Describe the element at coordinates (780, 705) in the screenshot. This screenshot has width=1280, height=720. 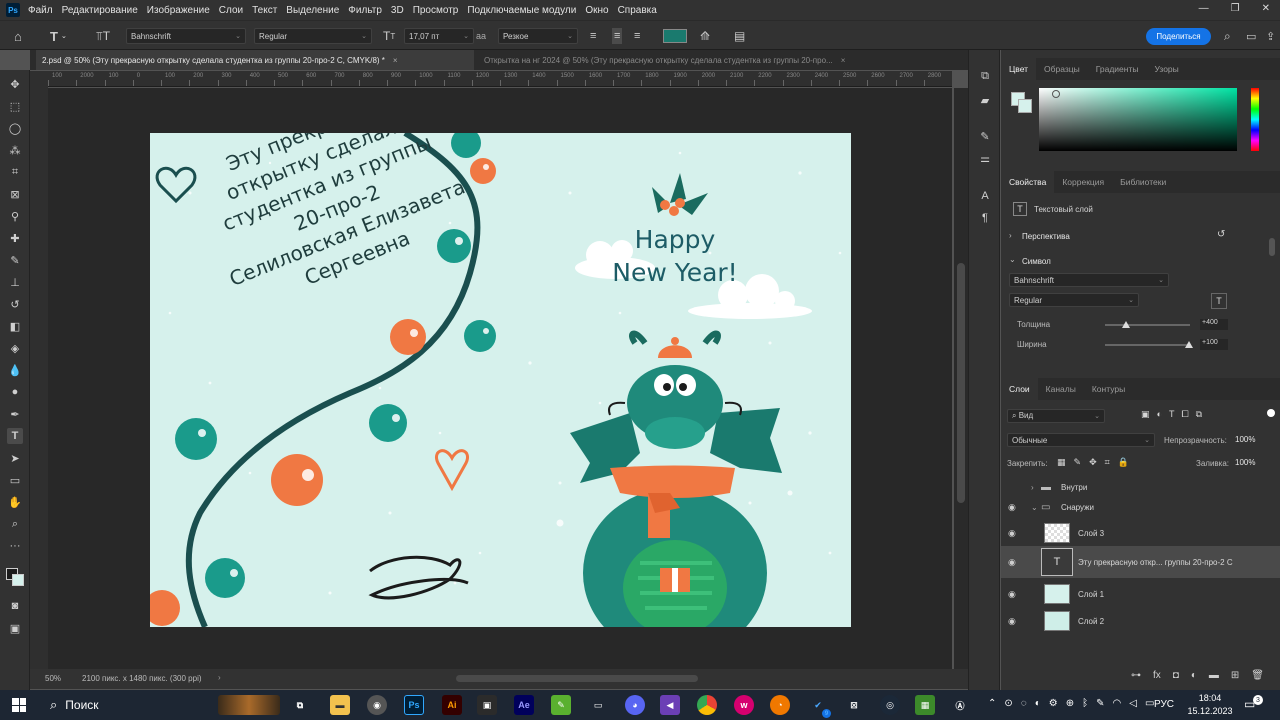
I see `blender-icon: ◔` at that location.